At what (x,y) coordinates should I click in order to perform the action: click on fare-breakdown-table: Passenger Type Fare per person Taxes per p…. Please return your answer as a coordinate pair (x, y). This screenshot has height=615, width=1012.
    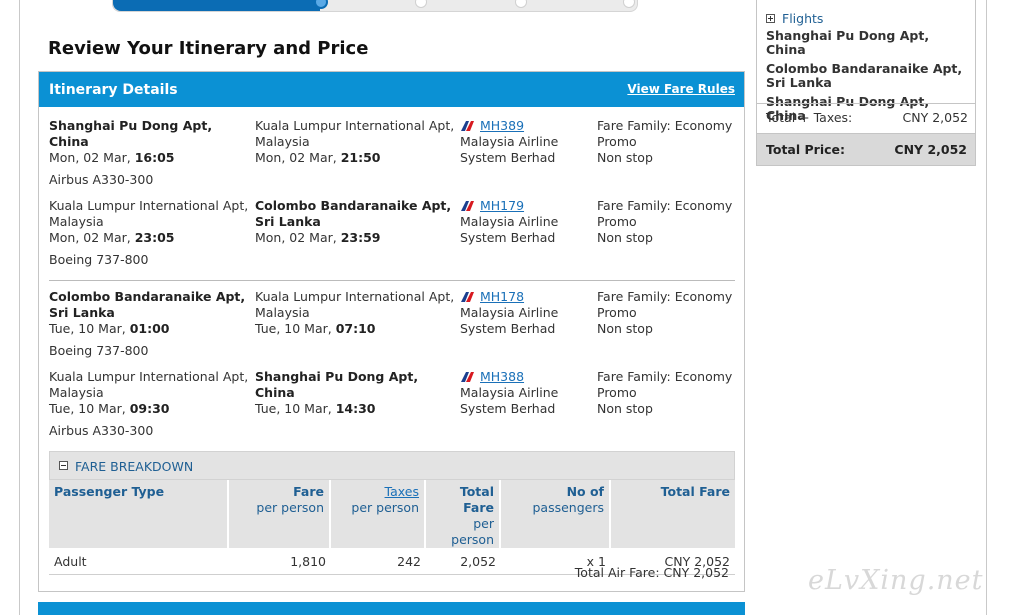
    Looking at the image, I should click on (392, 527).